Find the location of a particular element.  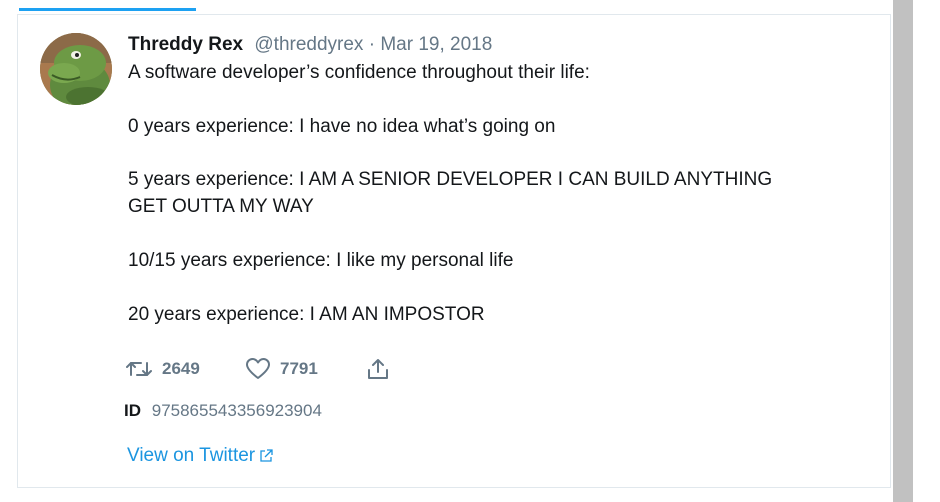

external-link-icon is located at coordinates (266, 455).